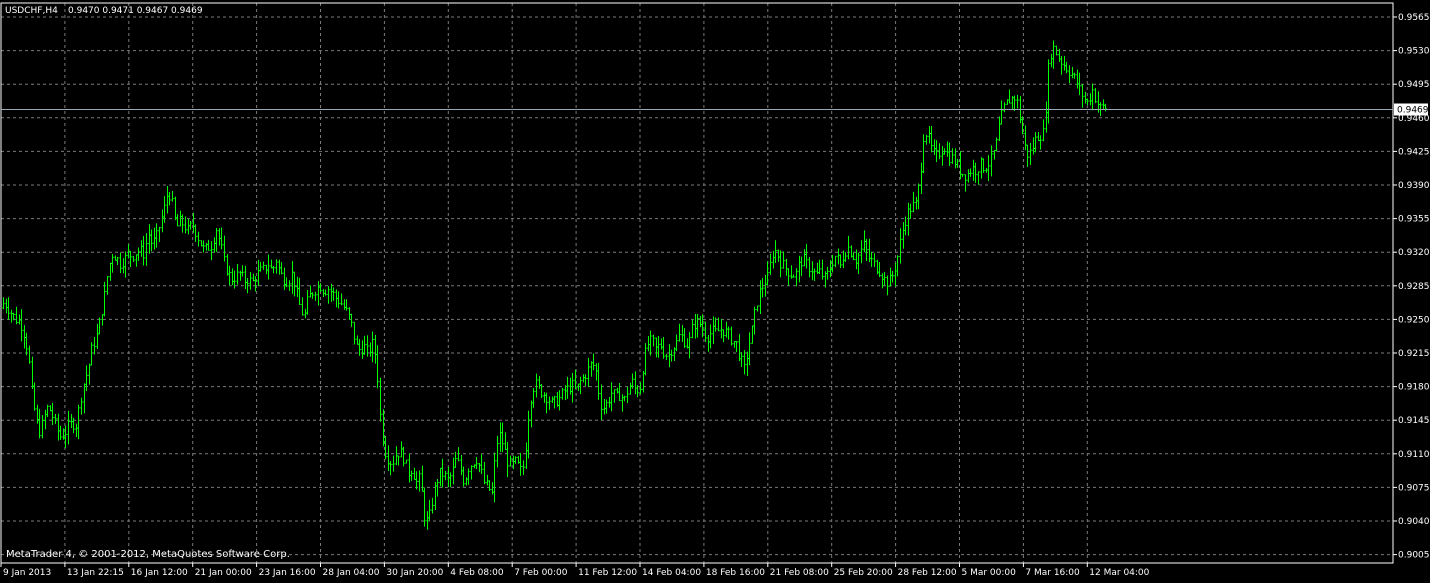 The image size is (1430, 583). I want to click on x-tick-label: 7 Mar 16:00, so click(1052, 573).